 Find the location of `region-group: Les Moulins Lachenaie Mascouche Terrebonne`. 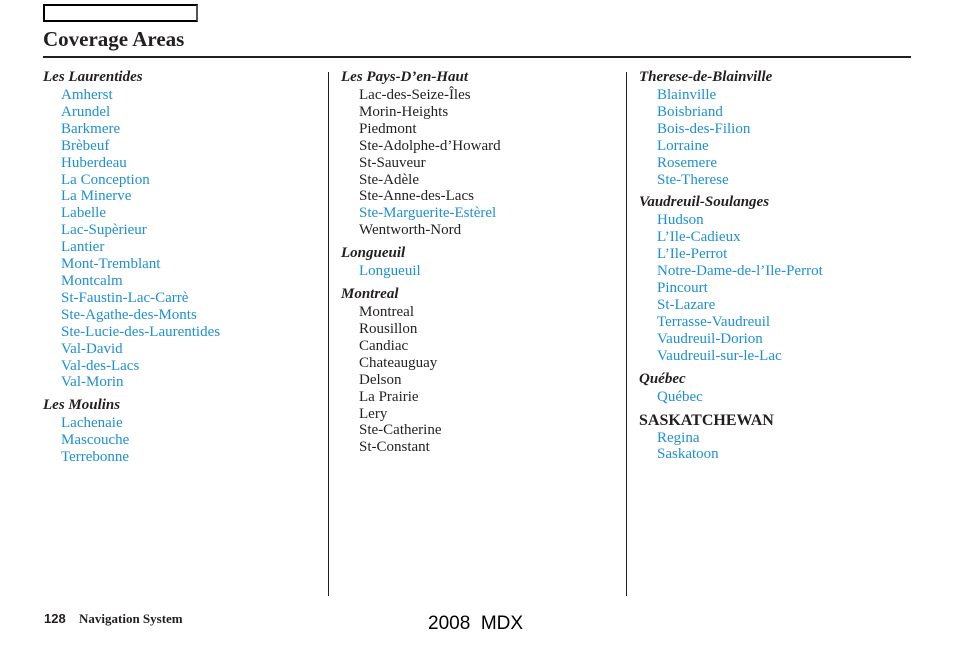

region-group: Les Moulins Lachenaie Mascouche Terrebonne is located at coordinates (131, 431).